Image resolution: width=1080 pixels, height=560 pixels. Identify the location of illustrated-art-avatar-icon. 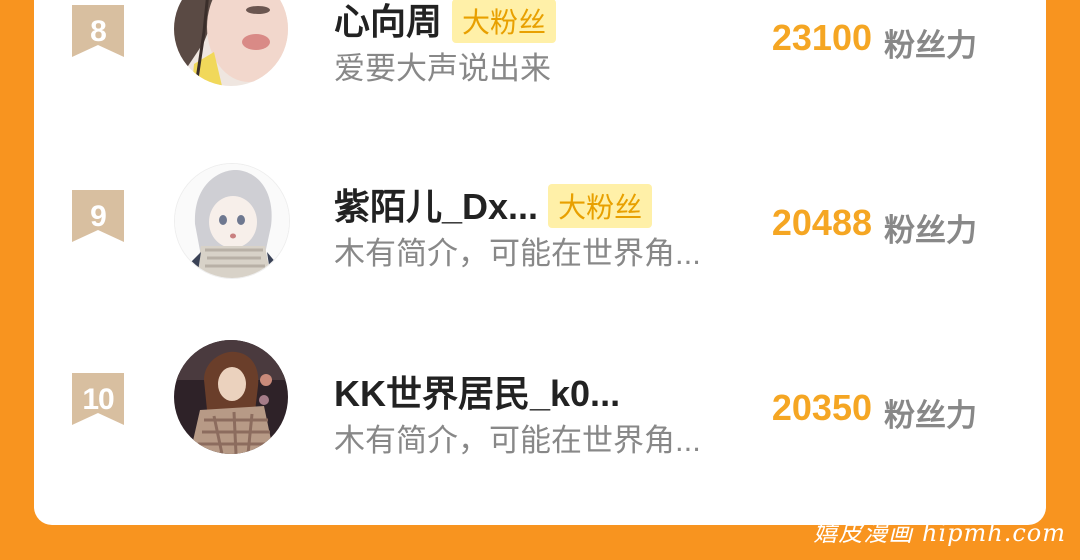
(231, 397).